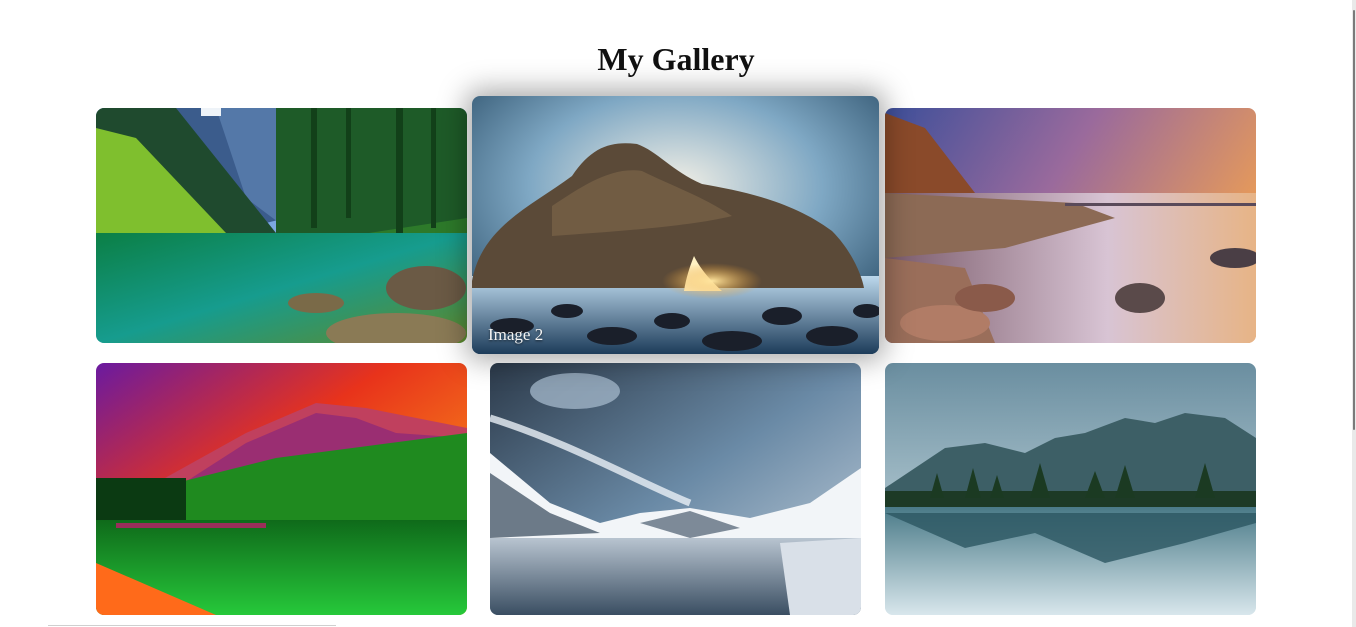 The width and height of the screenshot is (1356, 627). What do you see at coordinates (1354, 220) in the screenshot?
I see `scrollbar-thumb` at bounding box center [1354, 220].